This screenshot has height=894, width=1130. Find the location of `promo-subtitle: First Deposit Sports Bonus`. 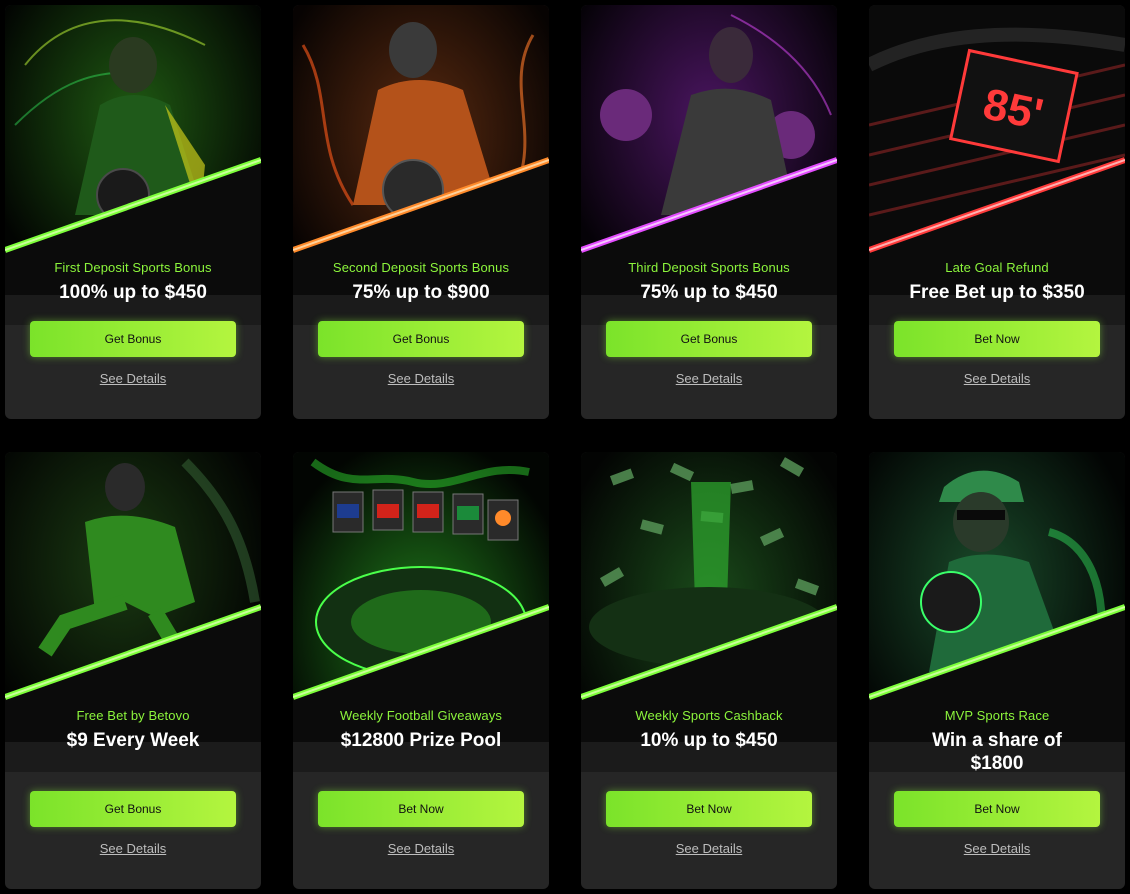

promo-subtitle: First Deposit Sports Bonus is located at coordinates (133, 267).